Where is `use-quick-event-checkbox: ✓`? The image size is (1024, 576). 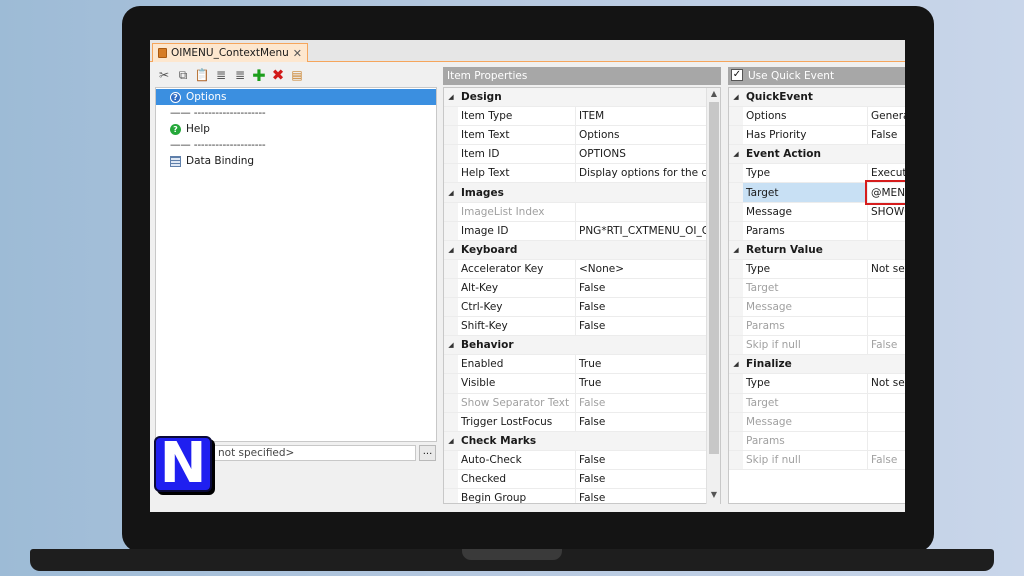
use-quick-event-checkbox: ✓ is located at coordinates (737, 75).